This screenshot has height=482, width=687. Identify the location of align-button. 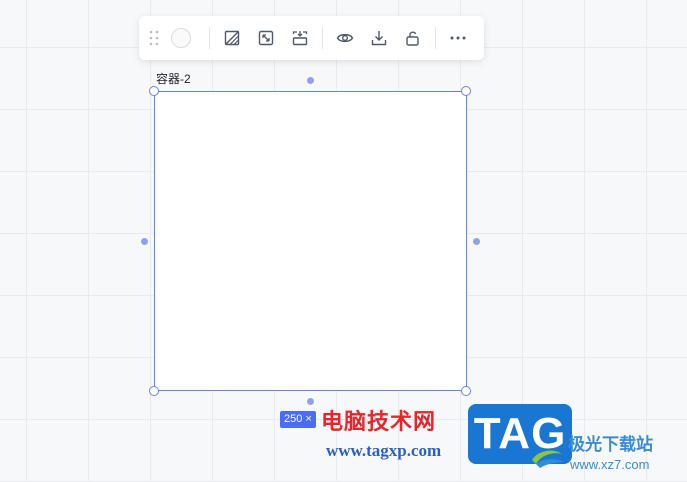
(300, 38).